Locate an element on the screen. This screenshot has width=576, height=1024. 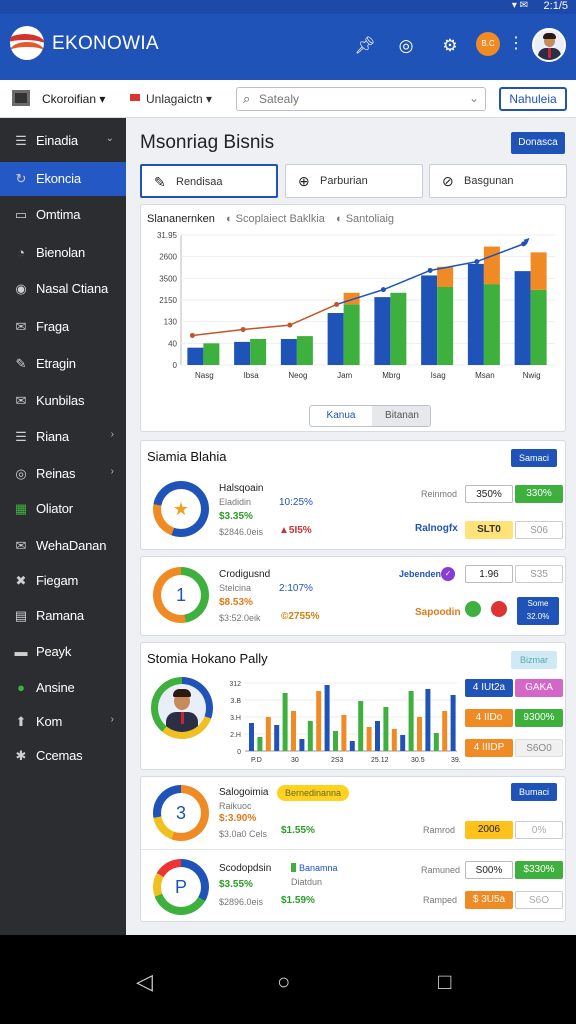
section-button: Samaci is located at coordinates (534, 458).